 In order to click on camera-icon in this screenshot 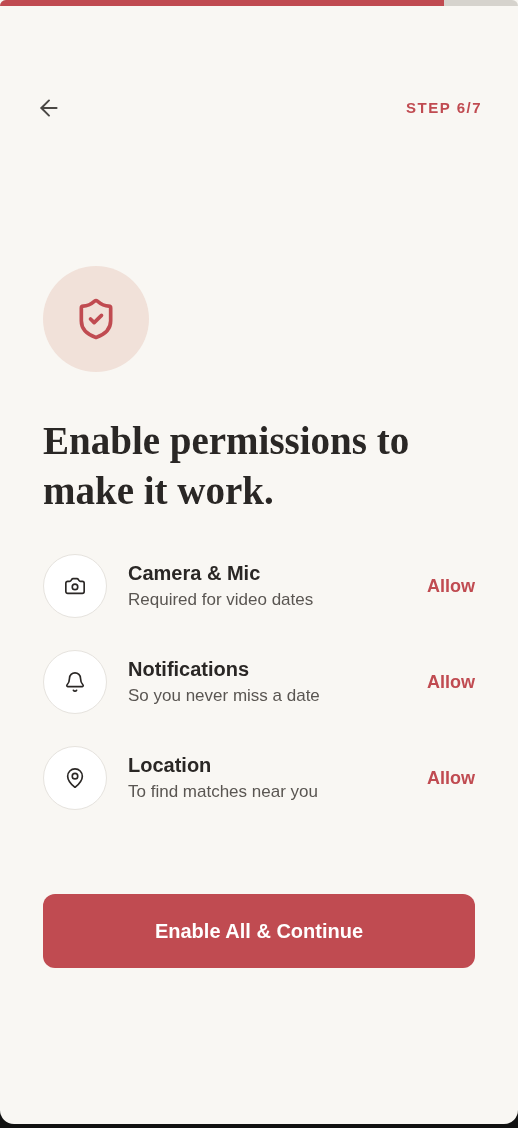, I will do `click(75, 586)`.